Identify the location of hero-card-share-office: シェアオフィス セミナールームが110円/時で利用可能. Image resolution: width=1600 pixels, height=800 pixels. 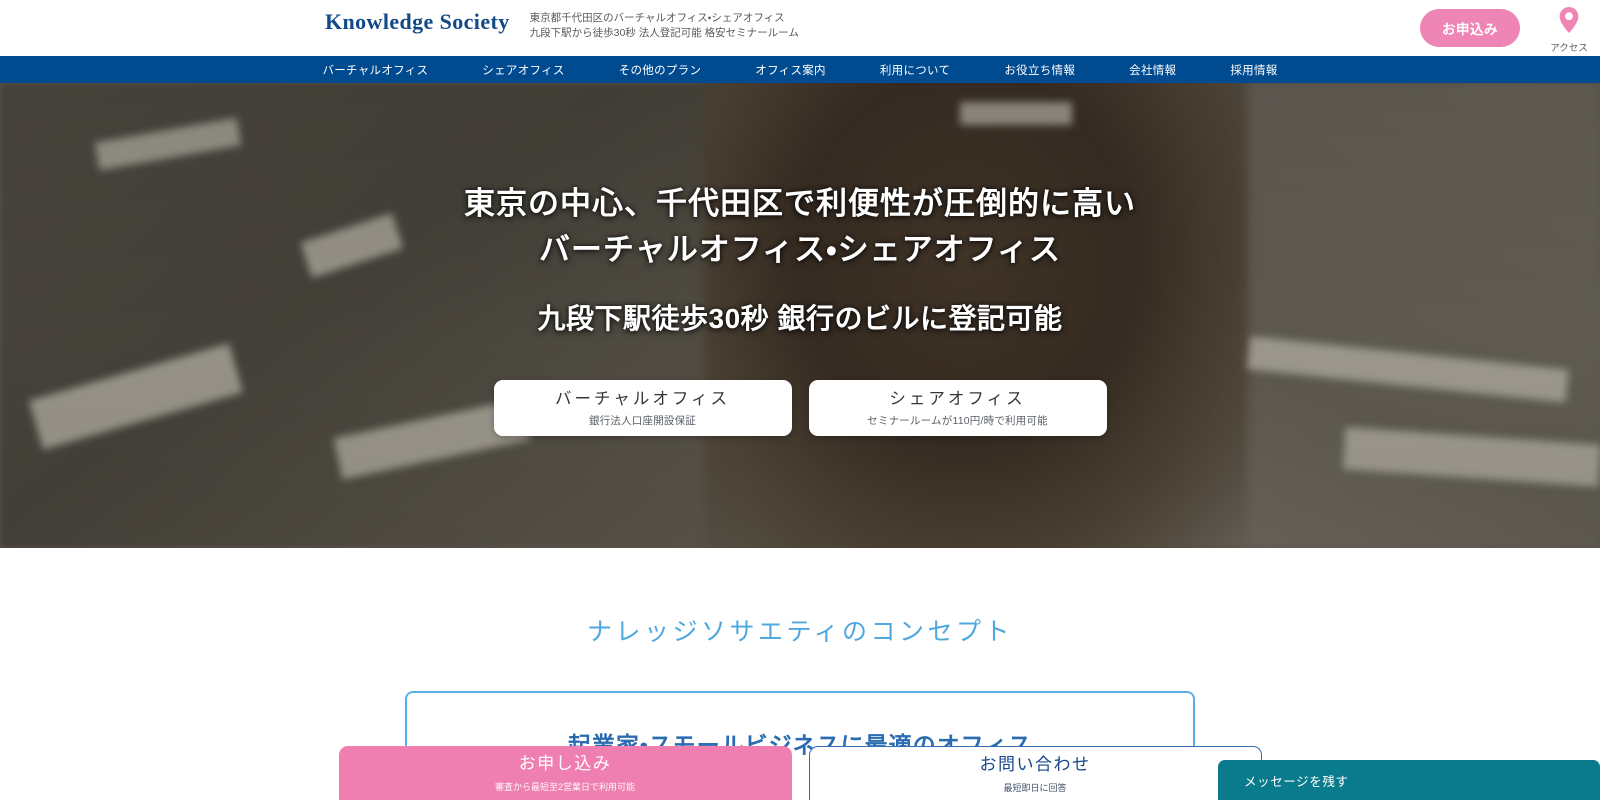
(957, 408).